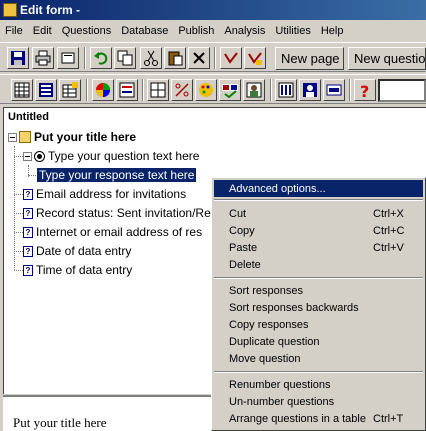 This screenshot has height=431, width=426. What do you see at coordinates (182, 90) in the screenshot?
I see `percent-icon` at bounding box center [182, 90].